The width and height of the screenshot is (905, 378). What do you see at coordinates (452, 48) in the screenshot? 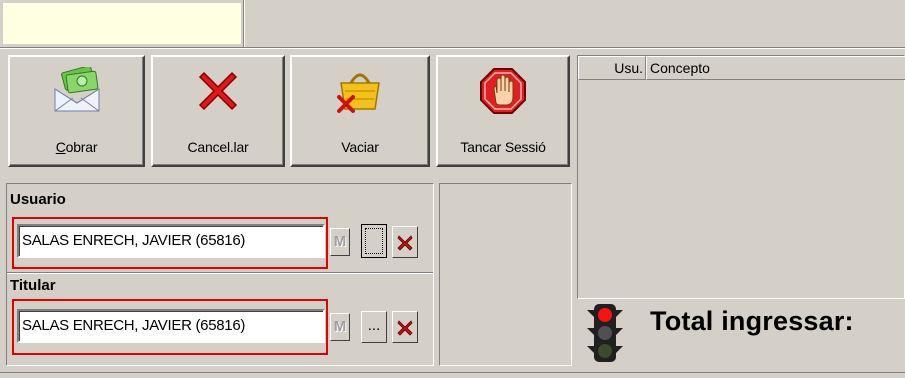
I see `top-divider-light` at bounding box center [452, 48].